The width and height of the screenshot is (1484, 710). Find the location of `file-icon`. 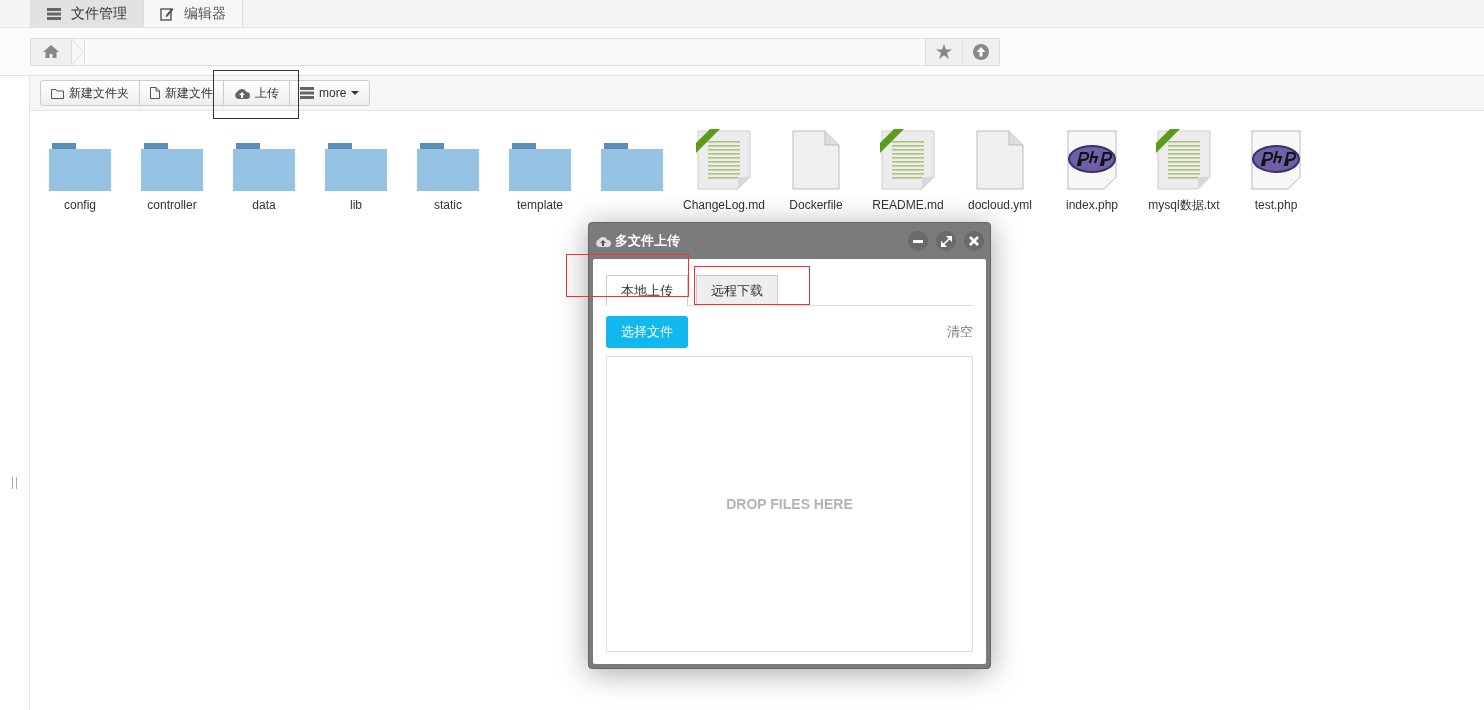

file-icon is located at coordinates (155, 93).